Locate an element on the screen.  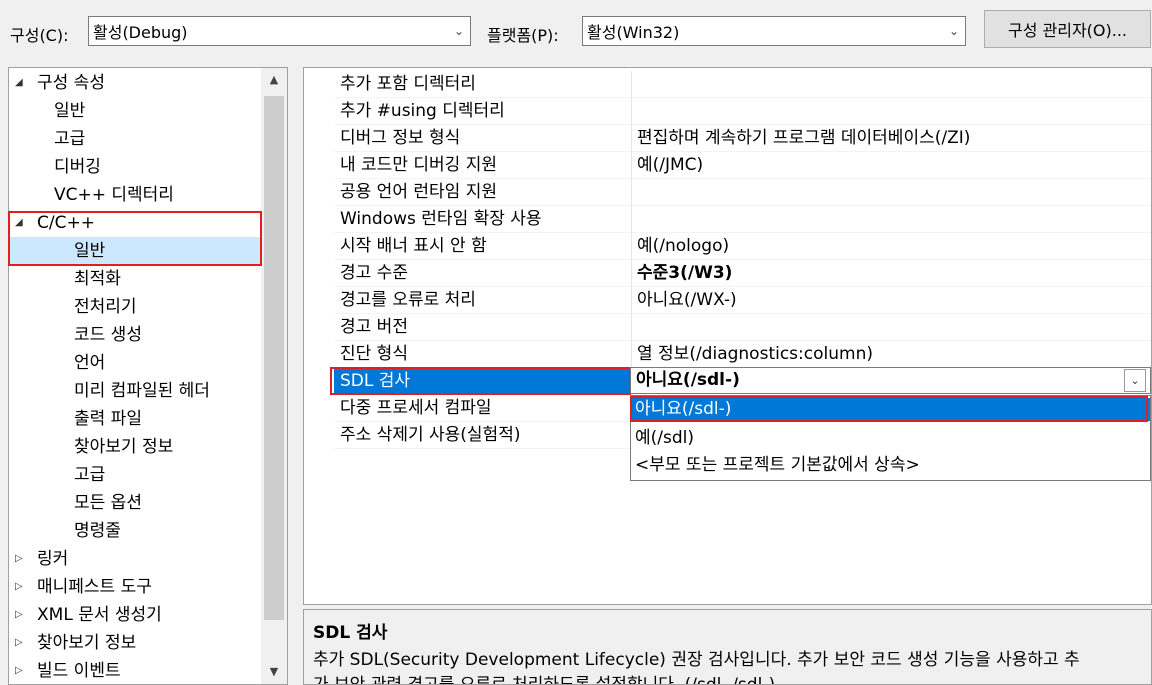
tree-item: 디버깅 is located at coordinates (77, 167).